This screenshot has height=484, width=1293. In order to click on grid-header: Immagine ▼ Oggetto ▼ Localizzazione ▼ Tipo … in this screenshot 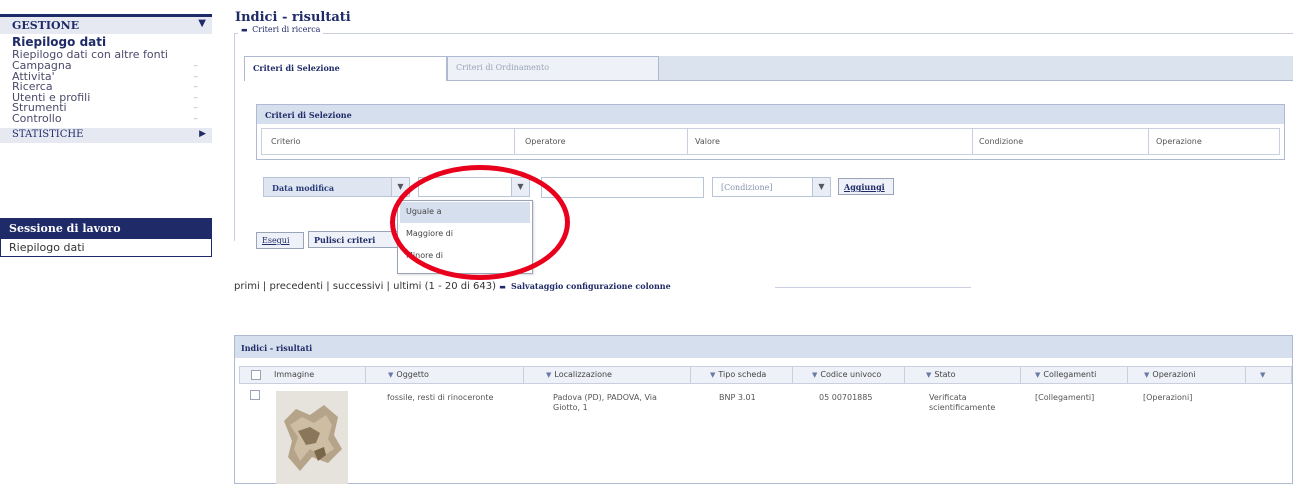, I will do `click(765, 375)`.